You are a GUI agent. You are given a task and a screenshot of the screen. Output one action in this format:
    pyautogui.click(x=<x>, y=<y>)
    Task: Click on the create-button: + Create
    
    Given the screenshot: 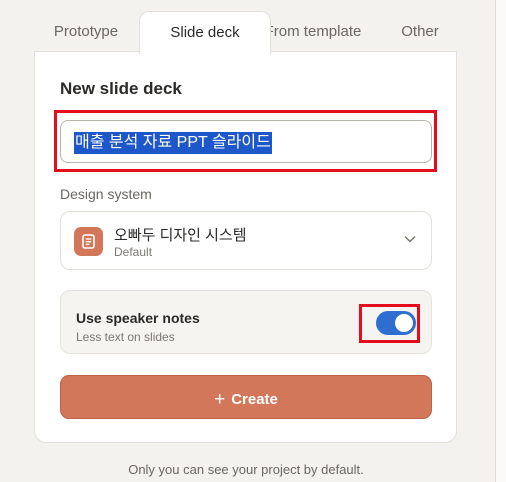 What is the action you would take?
    pyautogui.click(x=246, y=397)
    